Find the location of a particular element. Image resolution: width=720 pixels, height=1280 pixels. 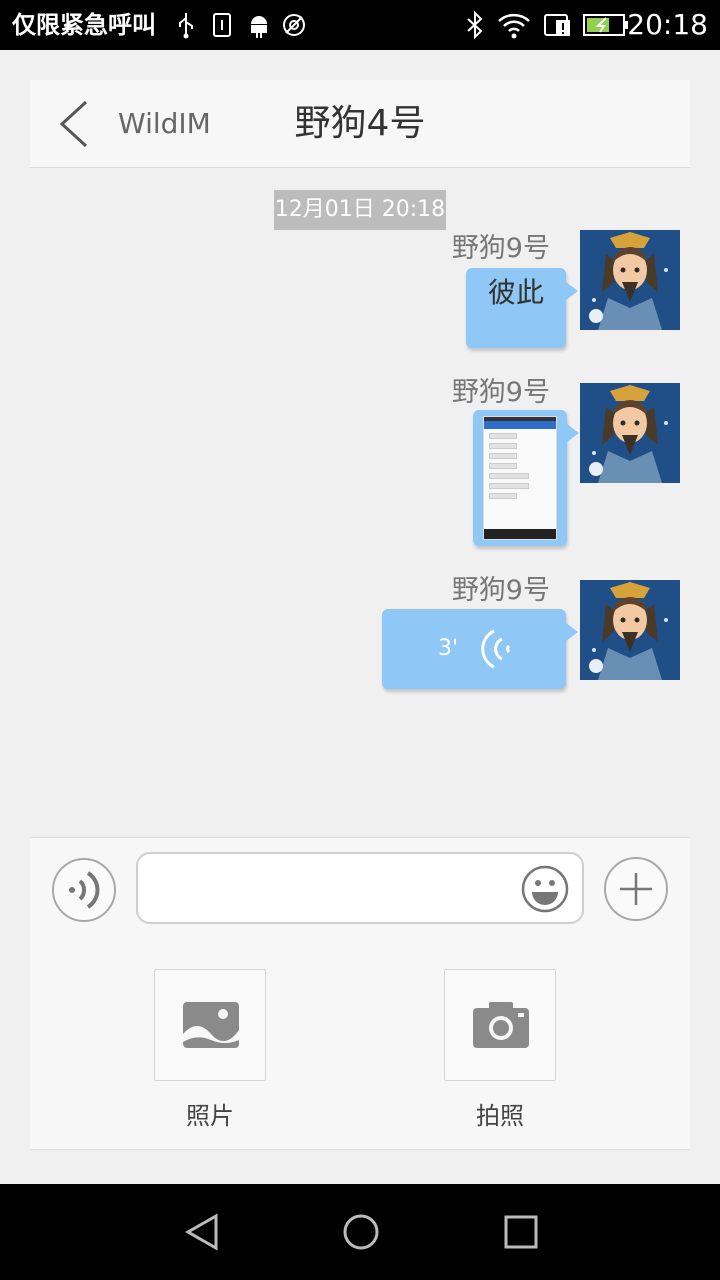

wifi-icon is located at coordinates (514, 26).